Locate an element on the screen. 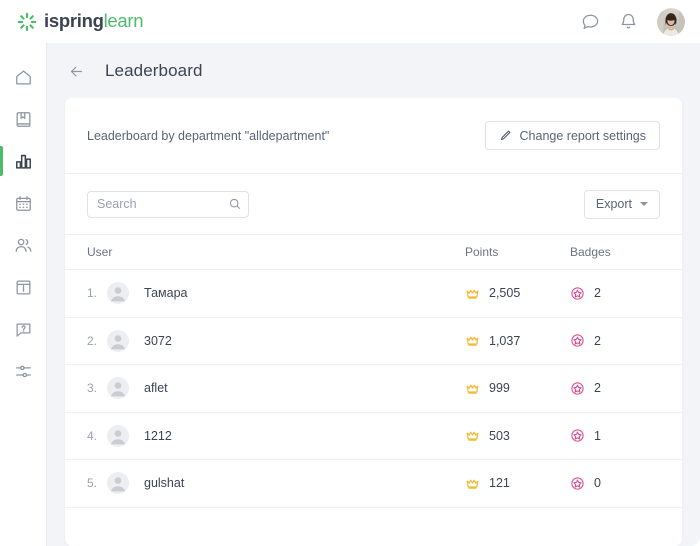 The height and width of the screenshot is (546, 700). badges-value: 1 is located at coordinates (597, 435).